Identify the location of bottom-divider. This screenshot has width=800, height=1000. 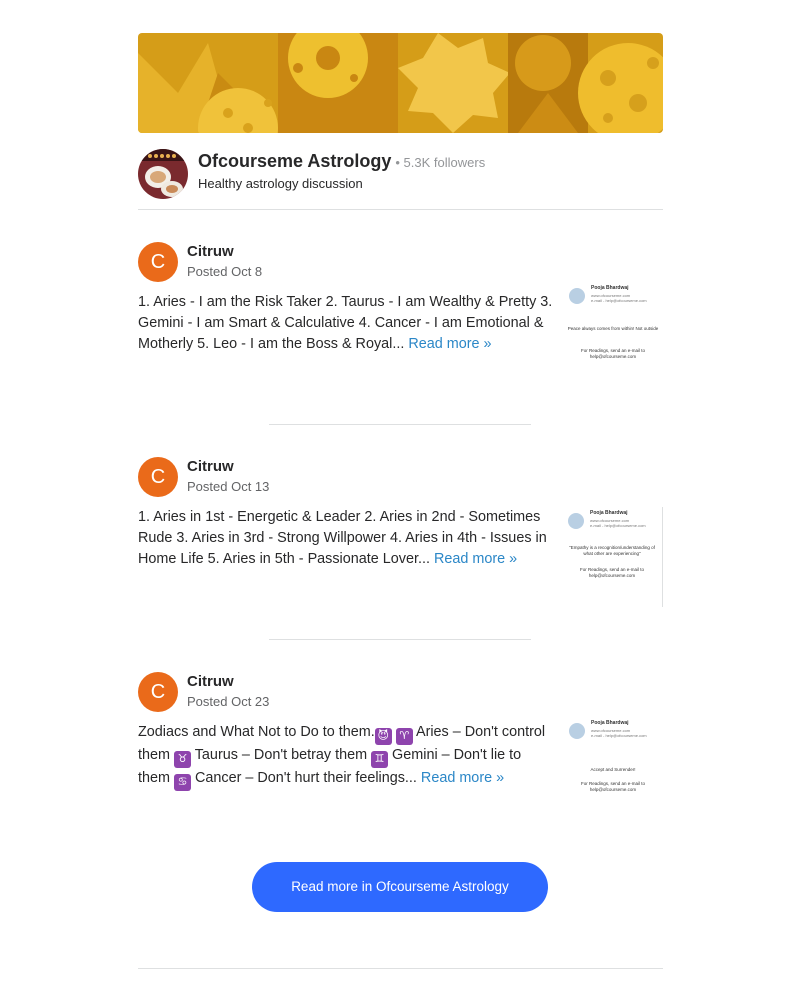
(400, 968).